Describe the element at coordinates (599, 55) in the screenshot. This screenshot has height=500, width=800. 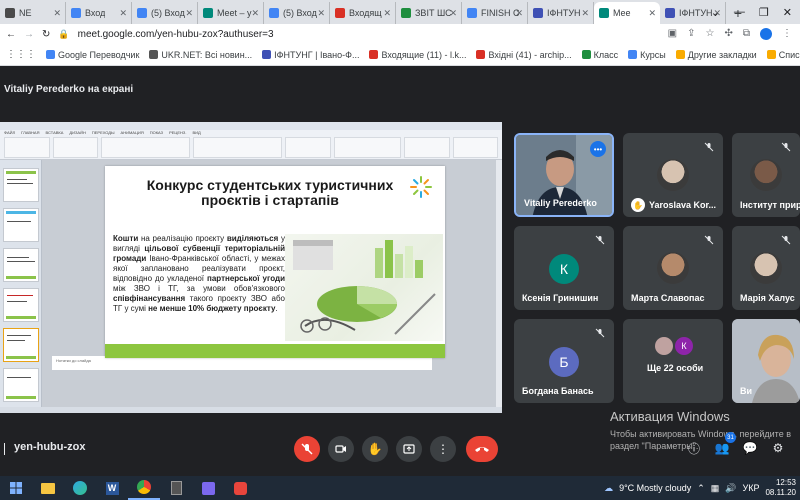
I see `bookmark-item: Класс` at that location.